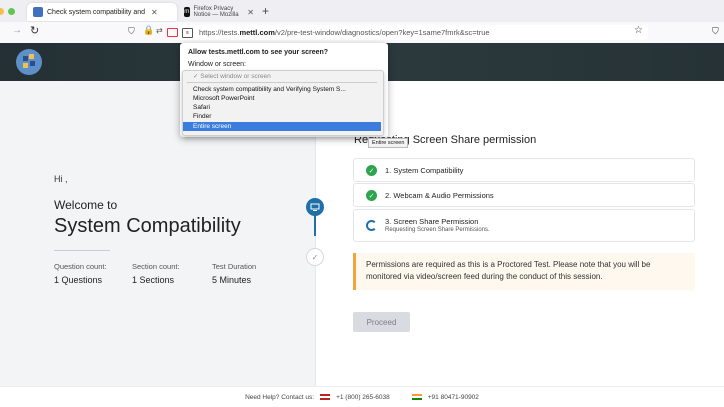  Describe the element at coordinates (371, 225) in the screenshot. I see `loading-spinner-icon` at that location.